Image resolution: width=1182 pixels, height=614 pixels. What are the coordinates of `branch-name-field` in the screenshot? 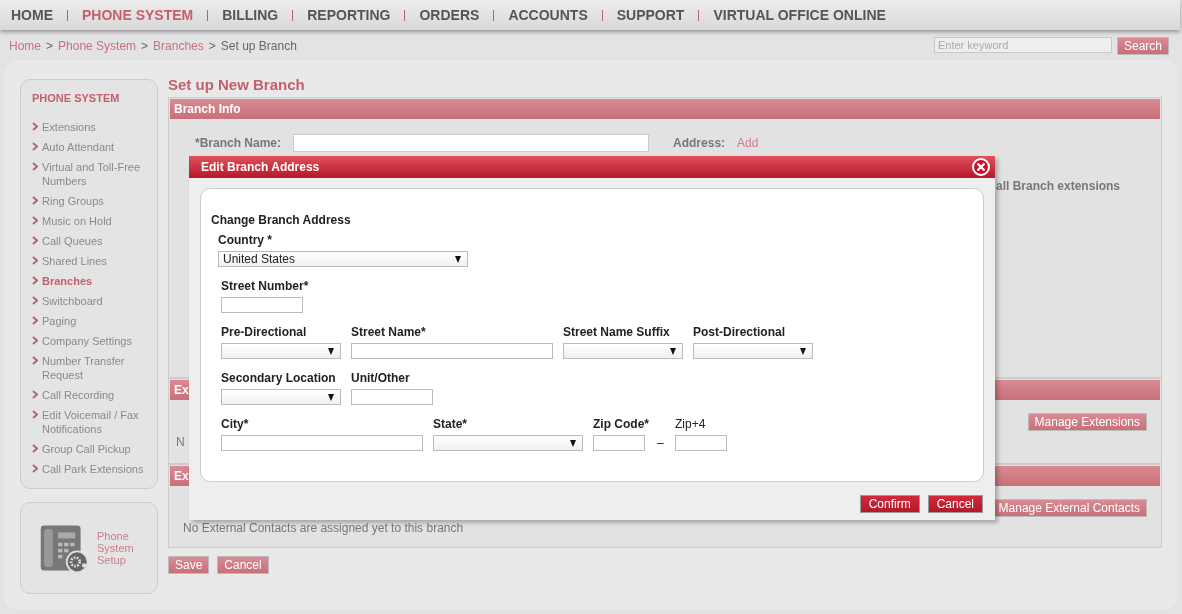 It's located at (471, 143).